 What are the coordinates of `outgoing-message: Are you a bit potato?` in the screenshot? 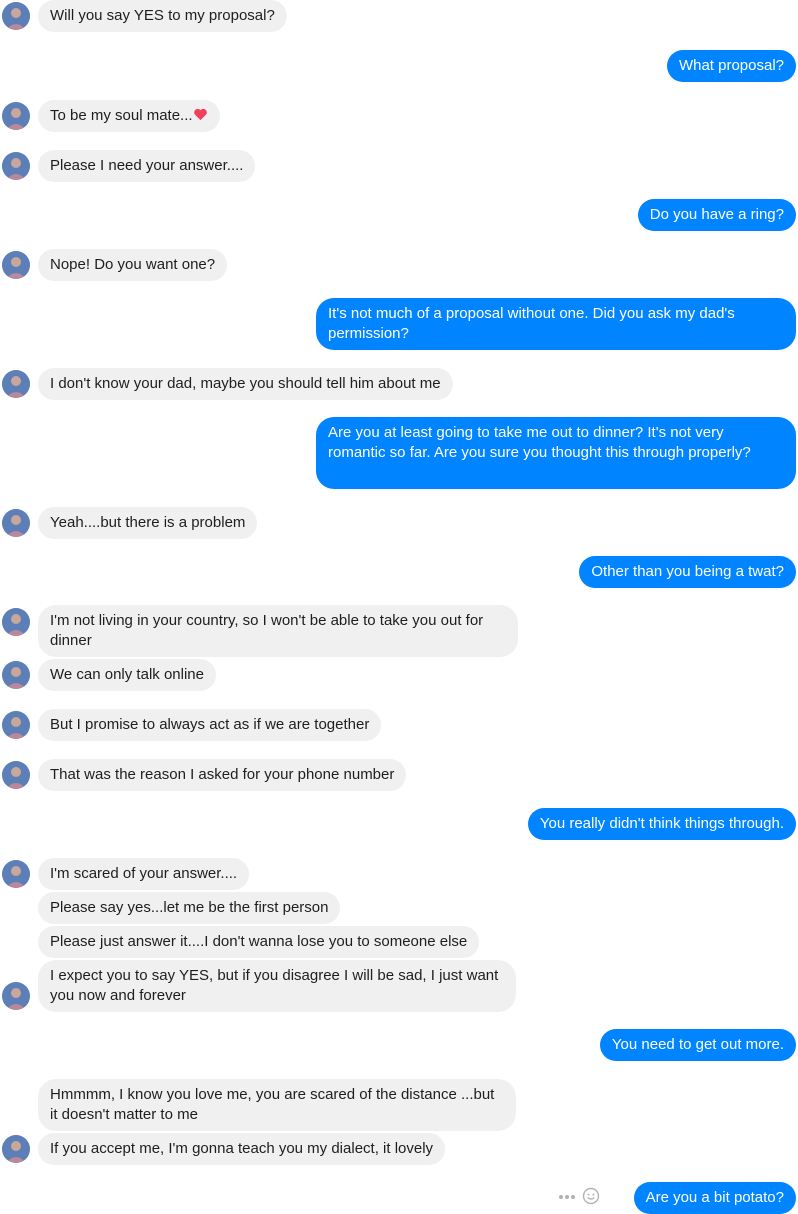 It's located at (714, 1198).